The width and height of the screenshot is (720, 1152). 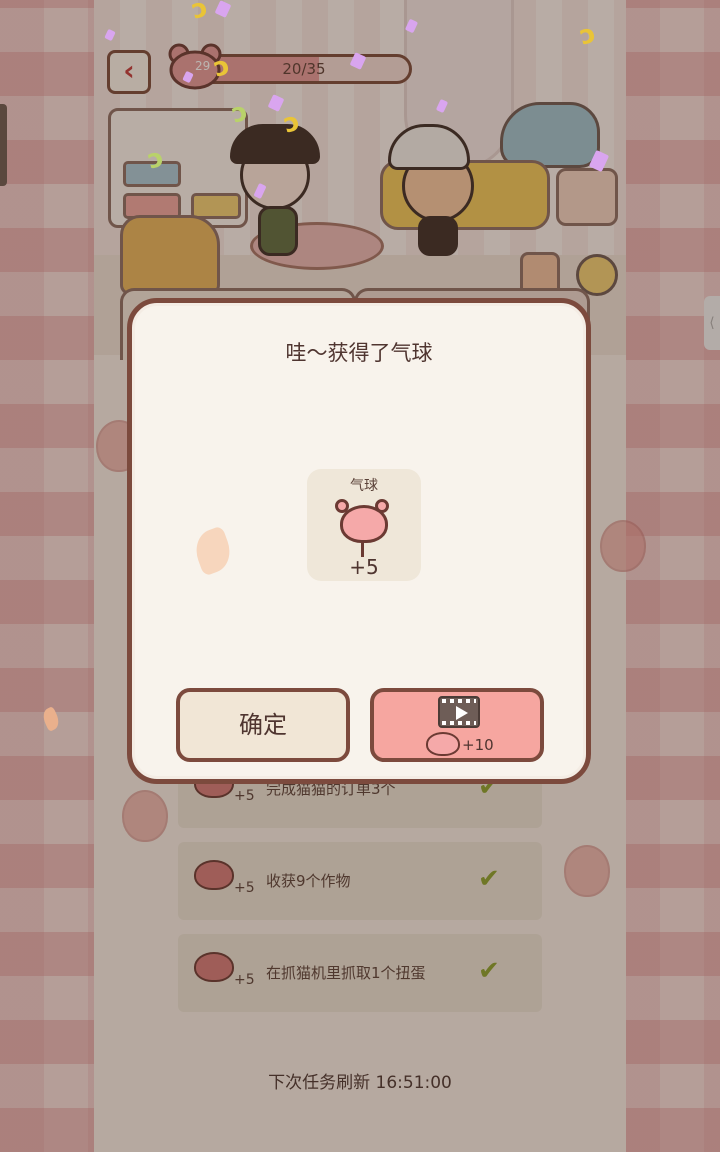 I want to click on confirm-button: 确定, so click(x=263, y=725).